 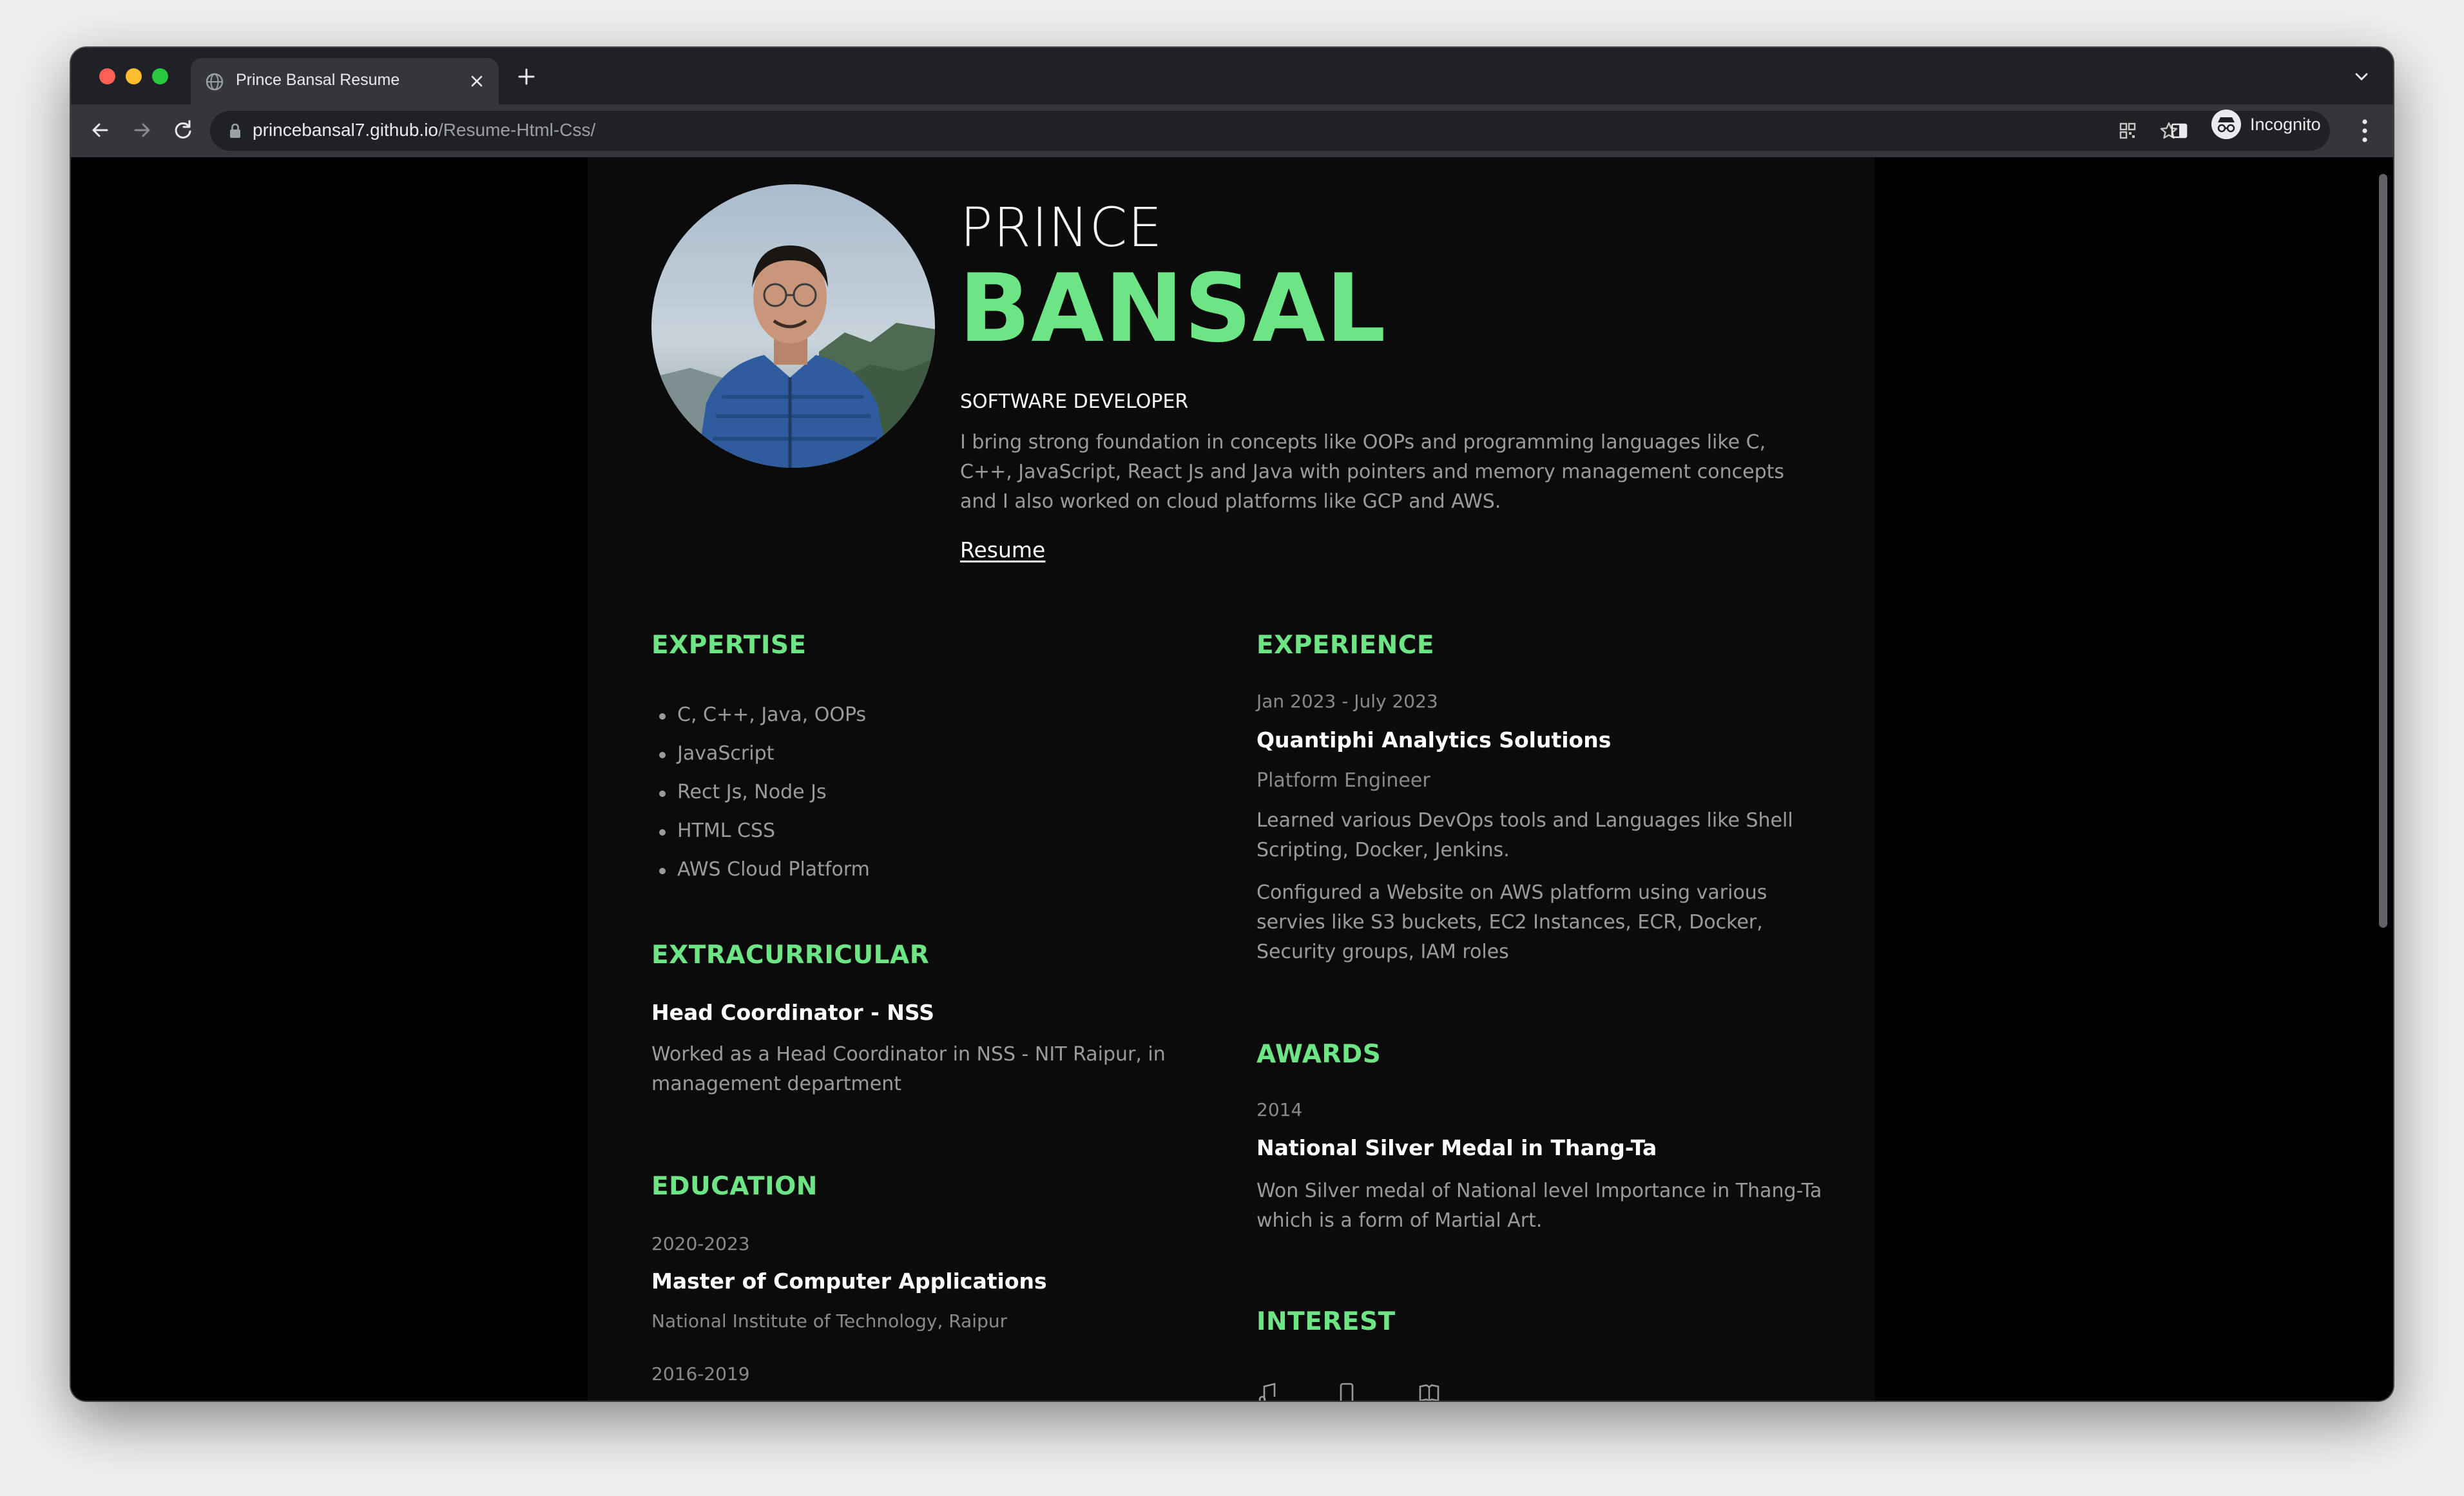 What do you see at coordinates (1074, 402) in the screenshot?
I see `job-title: SOFTWARE DEVELOPER` at bounding box center [1074, 402].